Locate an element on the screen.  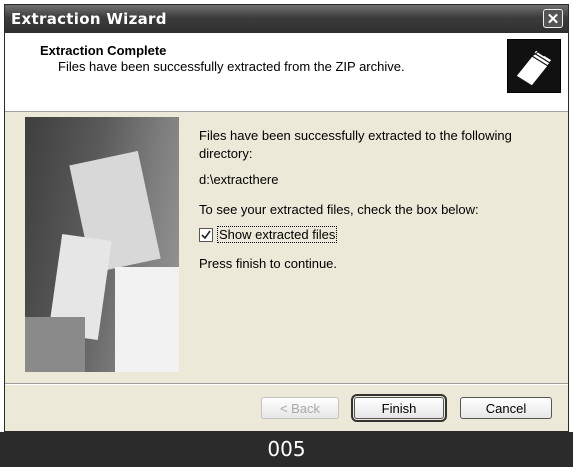
back-button: < Back is located at coordinates (300, 408).